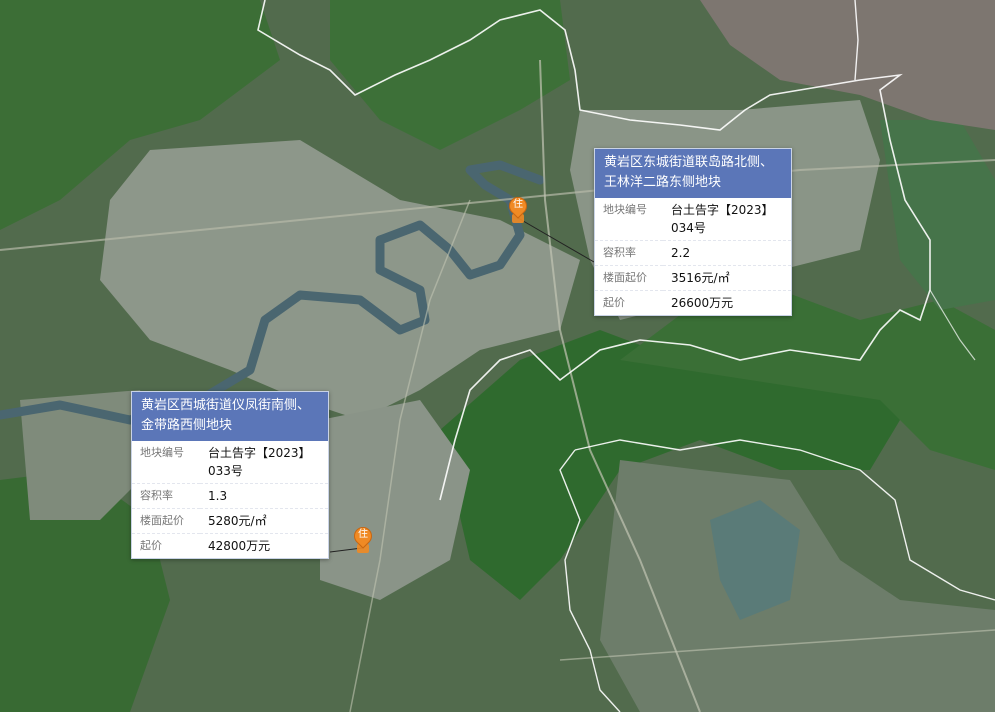  Describe the element at coordinates (239, 546) in the screenshot. I see `row-value: 42800万元` at that location.